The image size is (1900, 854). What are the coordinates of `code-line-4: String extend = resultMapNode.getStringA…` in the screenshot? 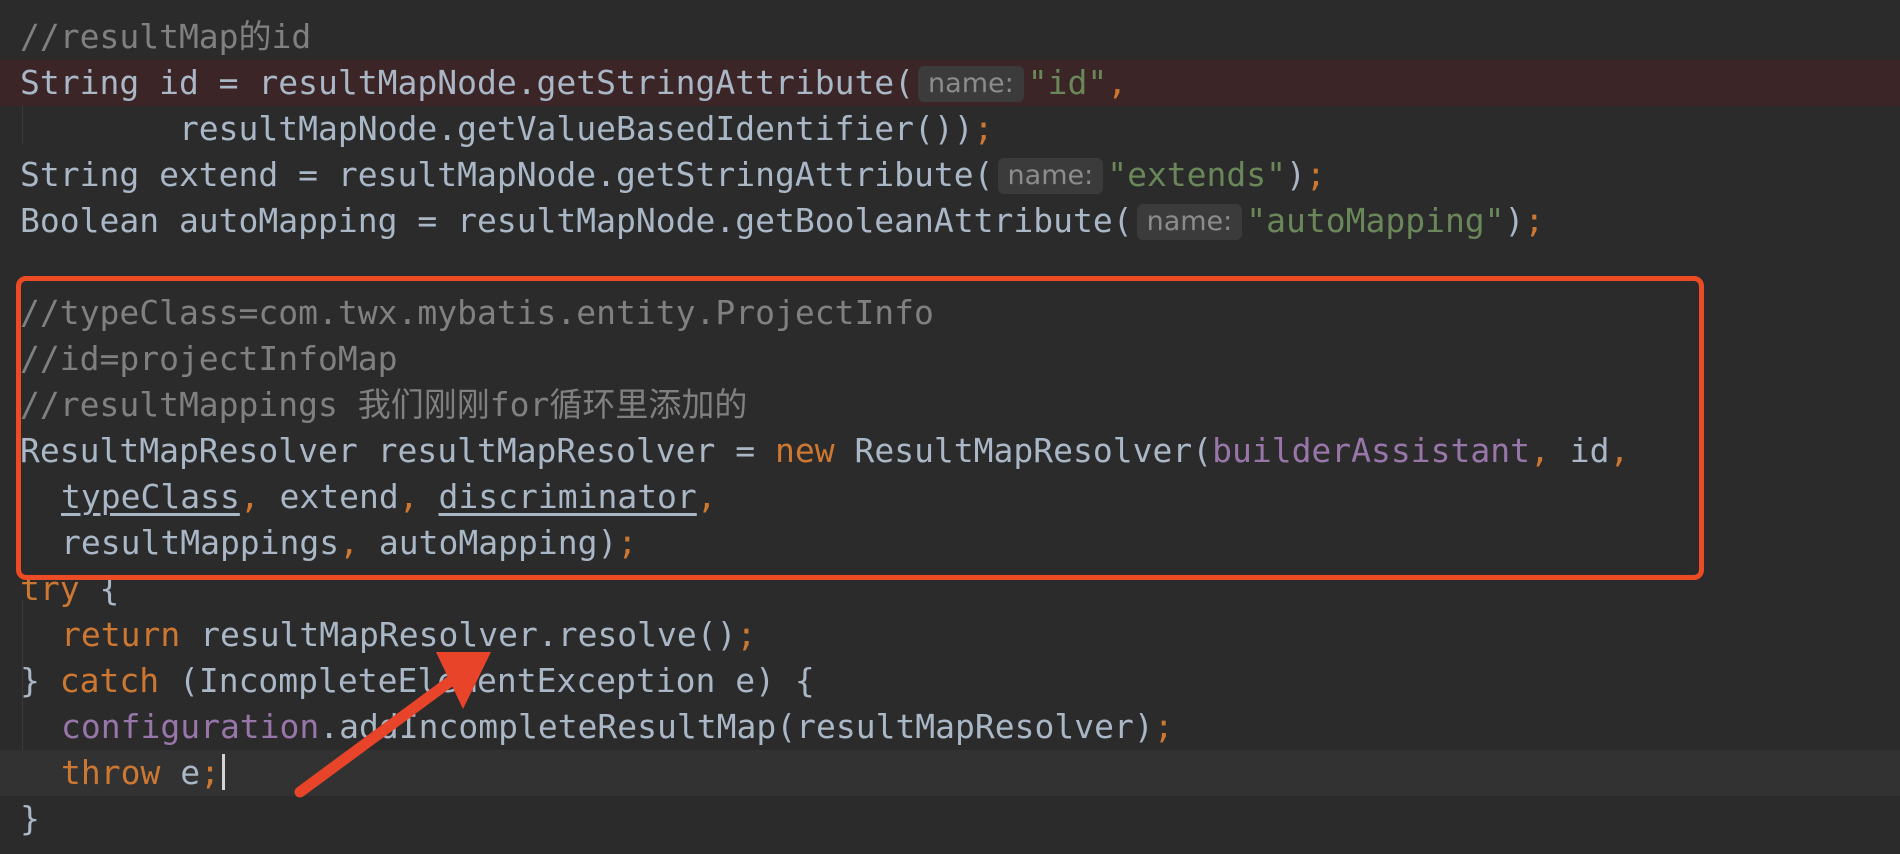 It's located at (950, 175).